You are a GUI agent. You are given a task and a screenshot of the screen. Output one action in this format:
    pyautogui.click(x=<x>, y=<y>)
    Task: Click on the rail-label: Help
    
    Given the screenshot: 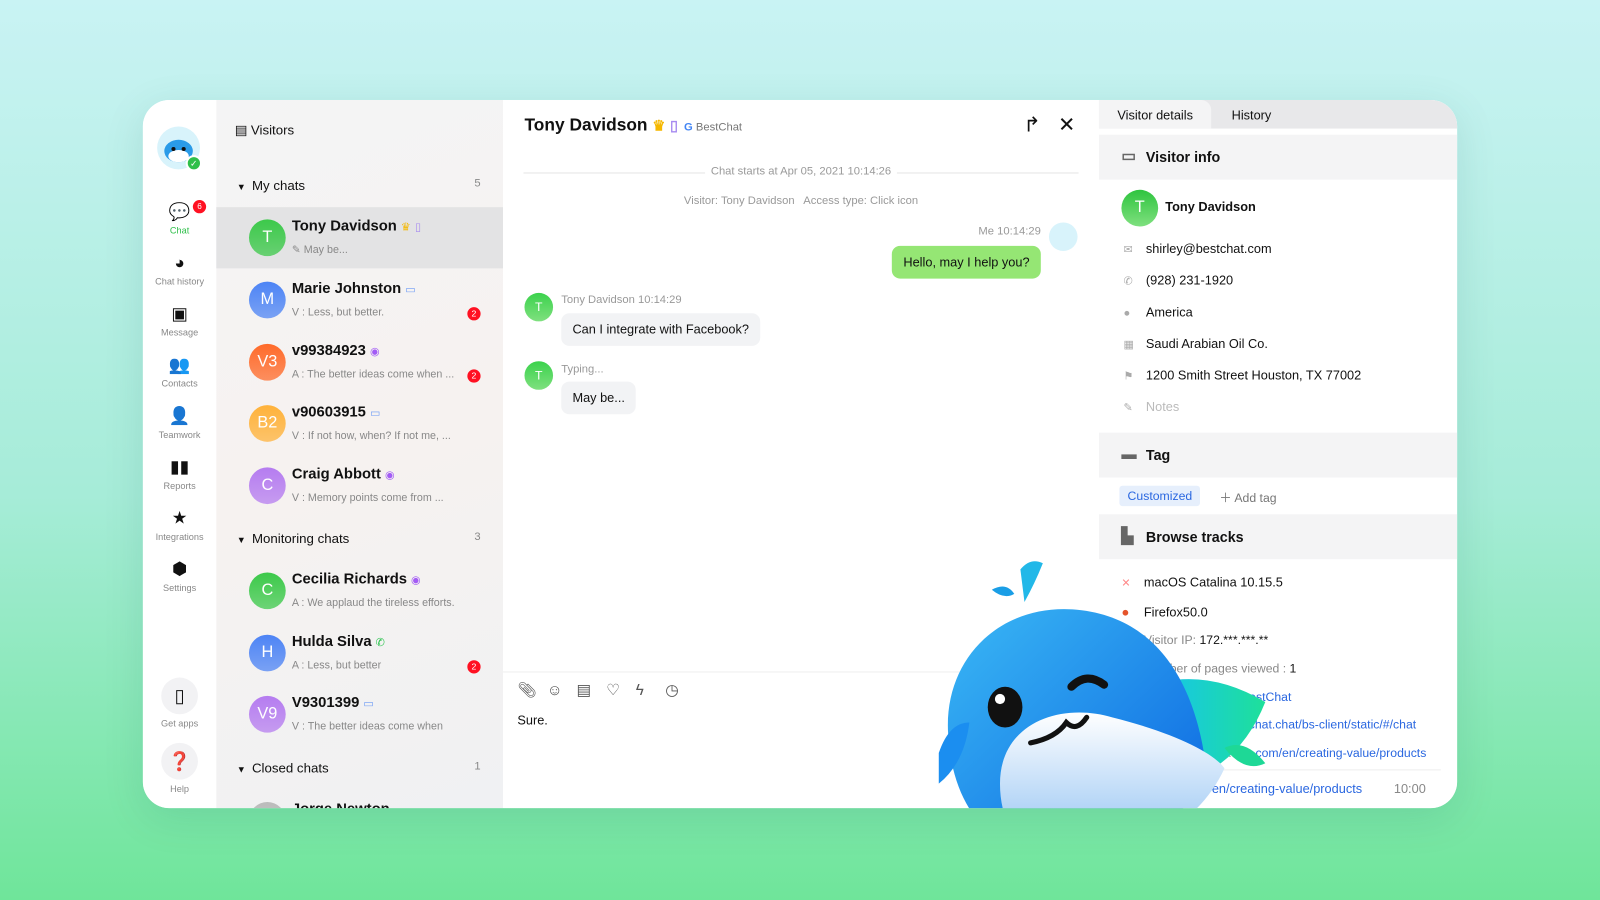 What is the action you would take?
    pyautogui.click(x=180, y=788)
    